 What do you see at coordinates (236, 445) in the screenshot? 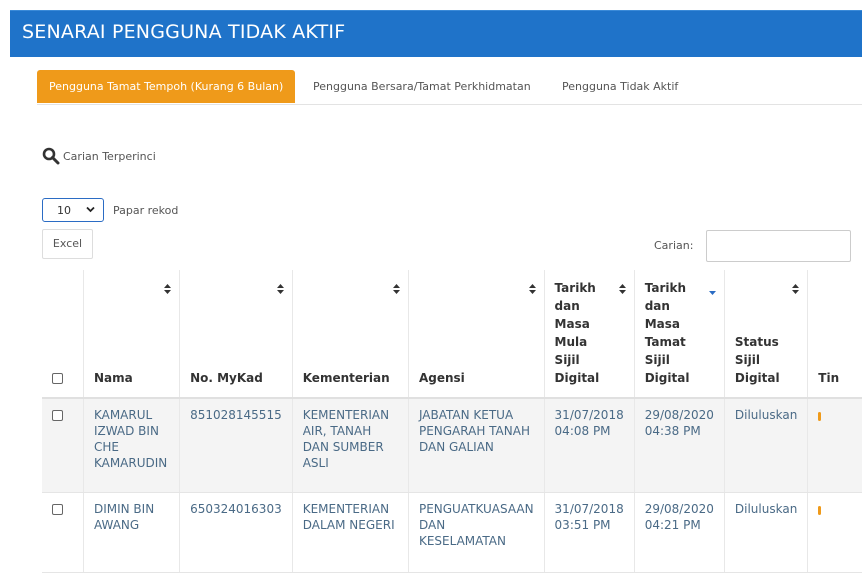
I see `cell-mykad: 851028145515` at bounding box center [236, 445].